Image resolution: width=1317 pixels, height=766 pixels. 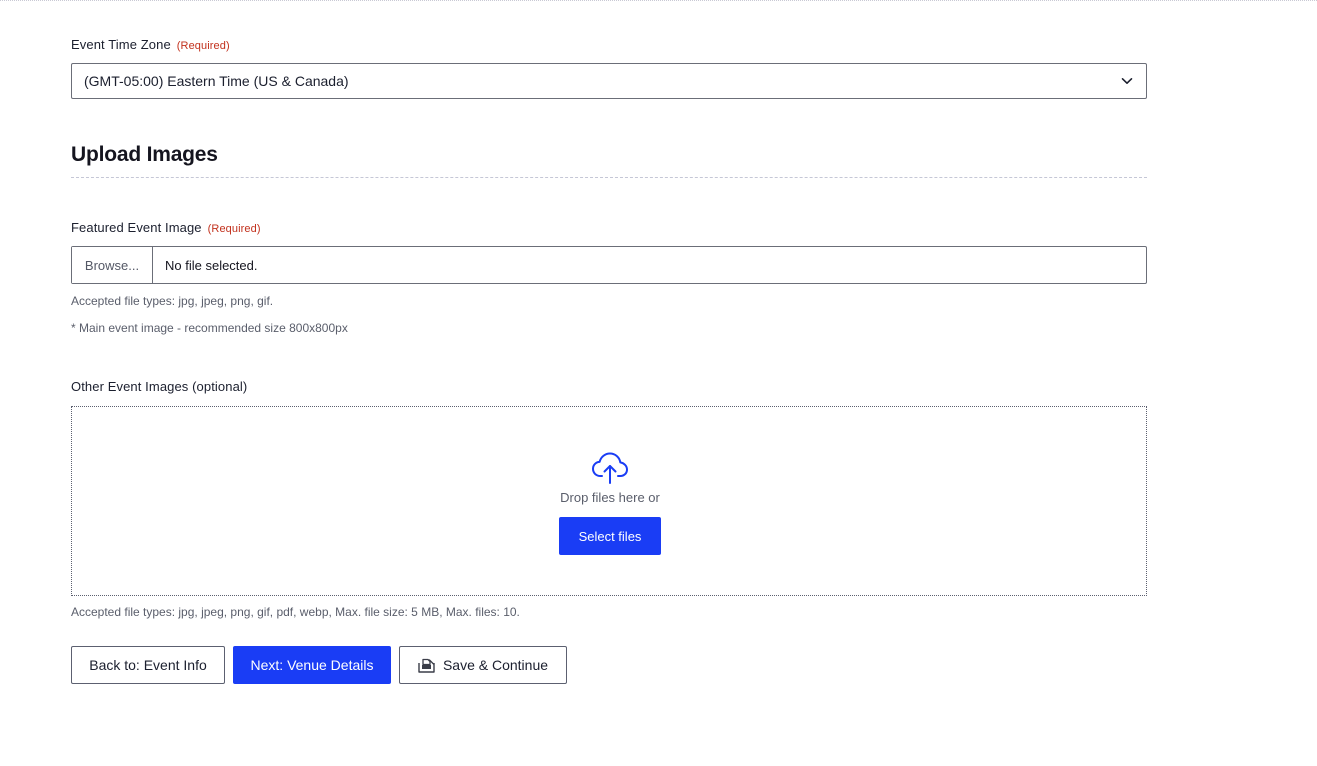 I want to click on file-status-text: No file selected., so click(x=211, y=265).